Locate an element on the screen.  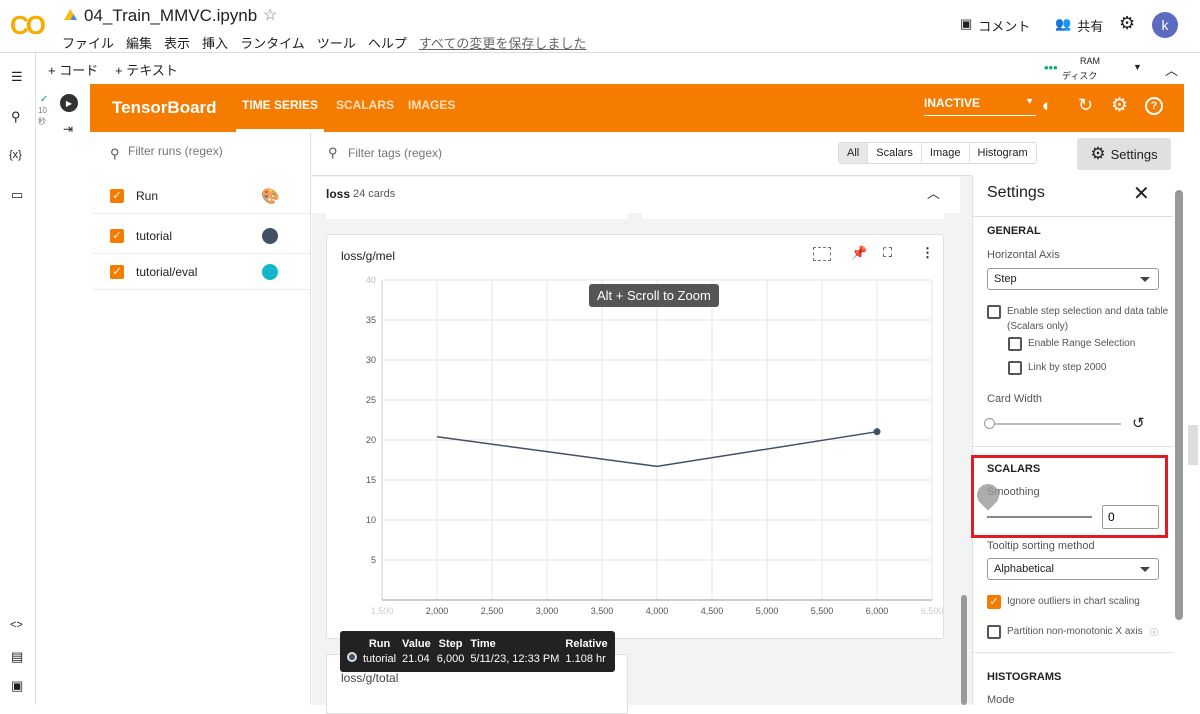
settings-button: ⚙ Settings is located at coordinates (1124, 154).